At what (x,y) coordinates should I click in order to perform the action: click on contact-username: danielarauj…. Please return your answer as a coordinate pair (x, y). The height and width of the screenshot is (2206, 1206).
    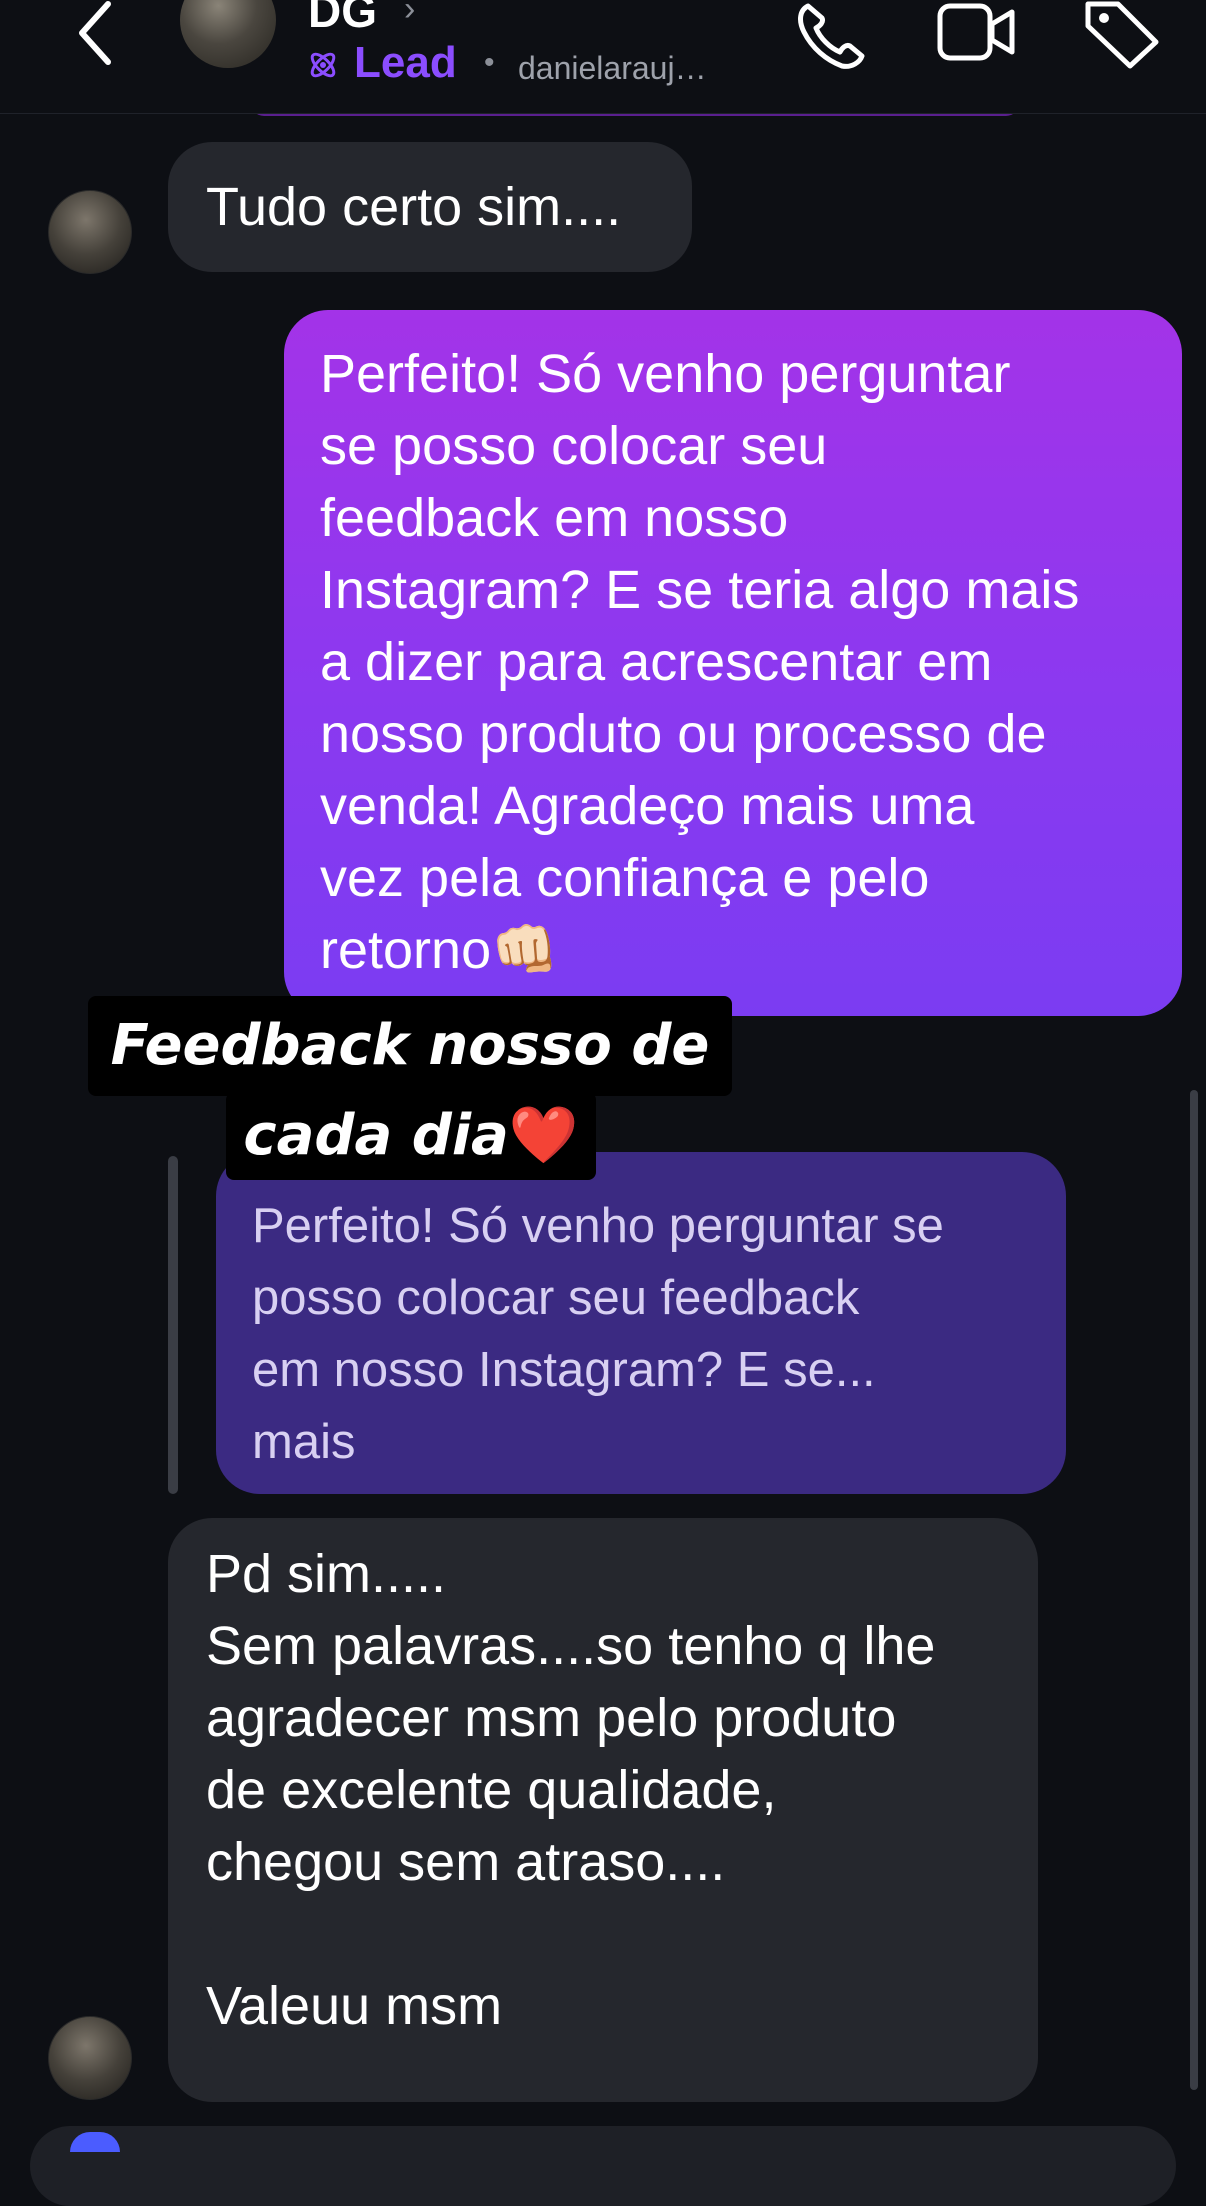
    Looking at the image, I should click on (612, 68).